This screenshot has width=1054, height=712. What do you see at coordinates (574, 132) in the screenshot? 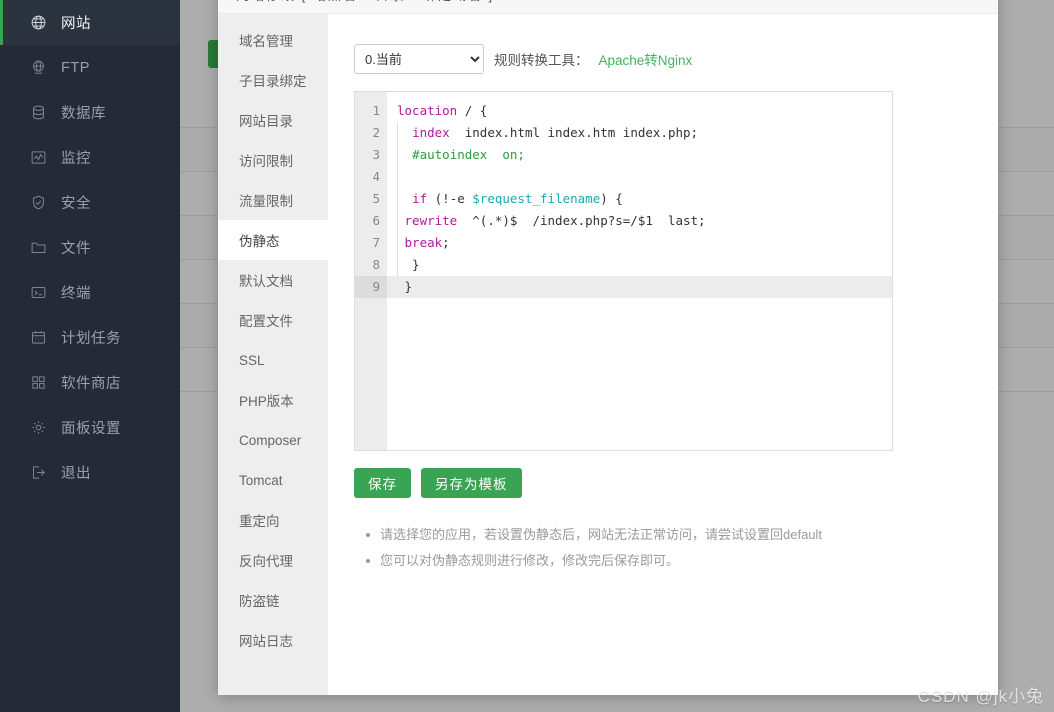
I see `code-token: index.html index.htm index.php;` at bounding box center [574, 132].